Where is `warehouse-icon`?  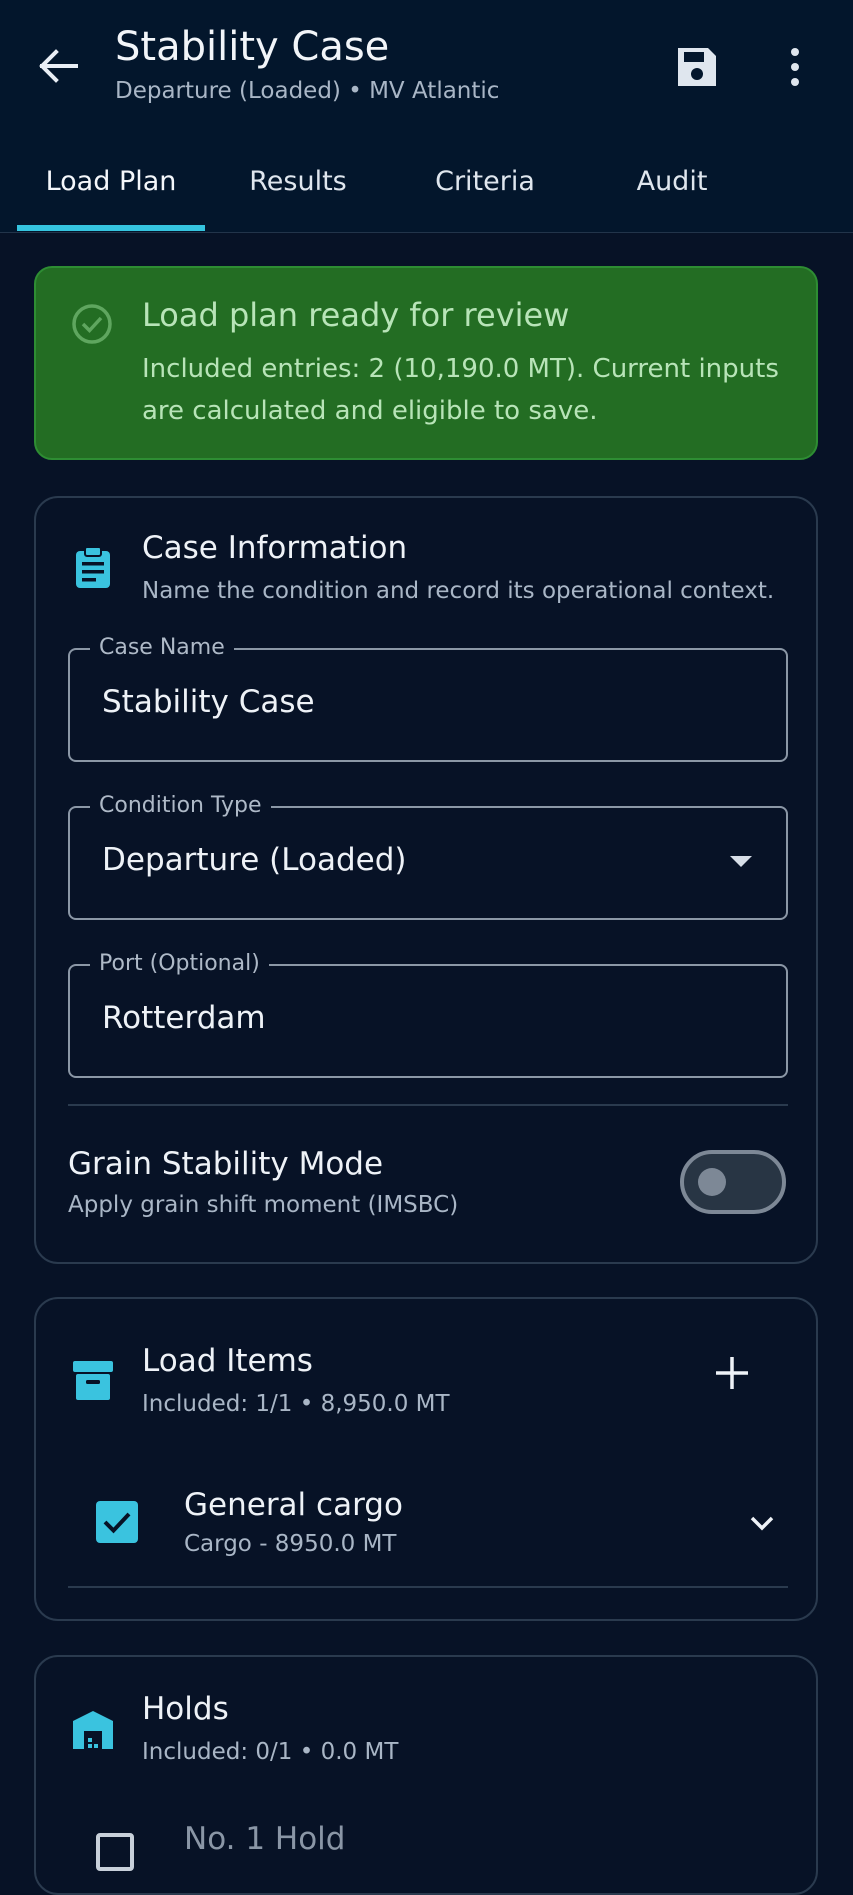 warehouse-icon is located at coordinates (93, 1730).